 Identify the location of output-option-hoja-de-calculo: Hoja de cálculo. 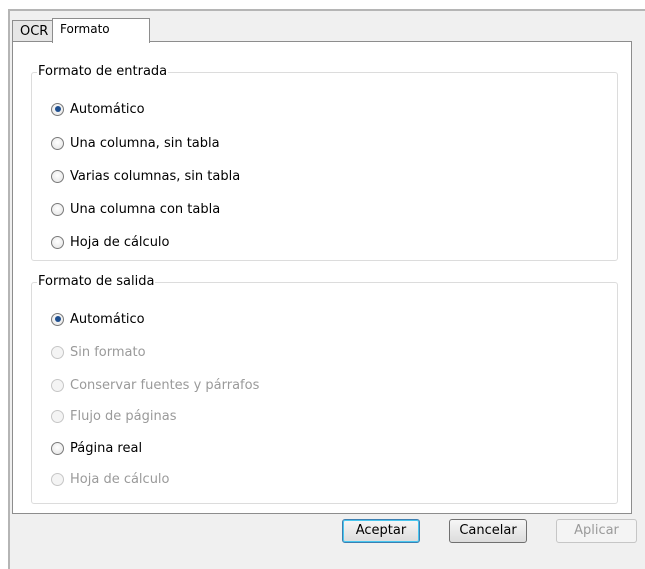
(110, 479).